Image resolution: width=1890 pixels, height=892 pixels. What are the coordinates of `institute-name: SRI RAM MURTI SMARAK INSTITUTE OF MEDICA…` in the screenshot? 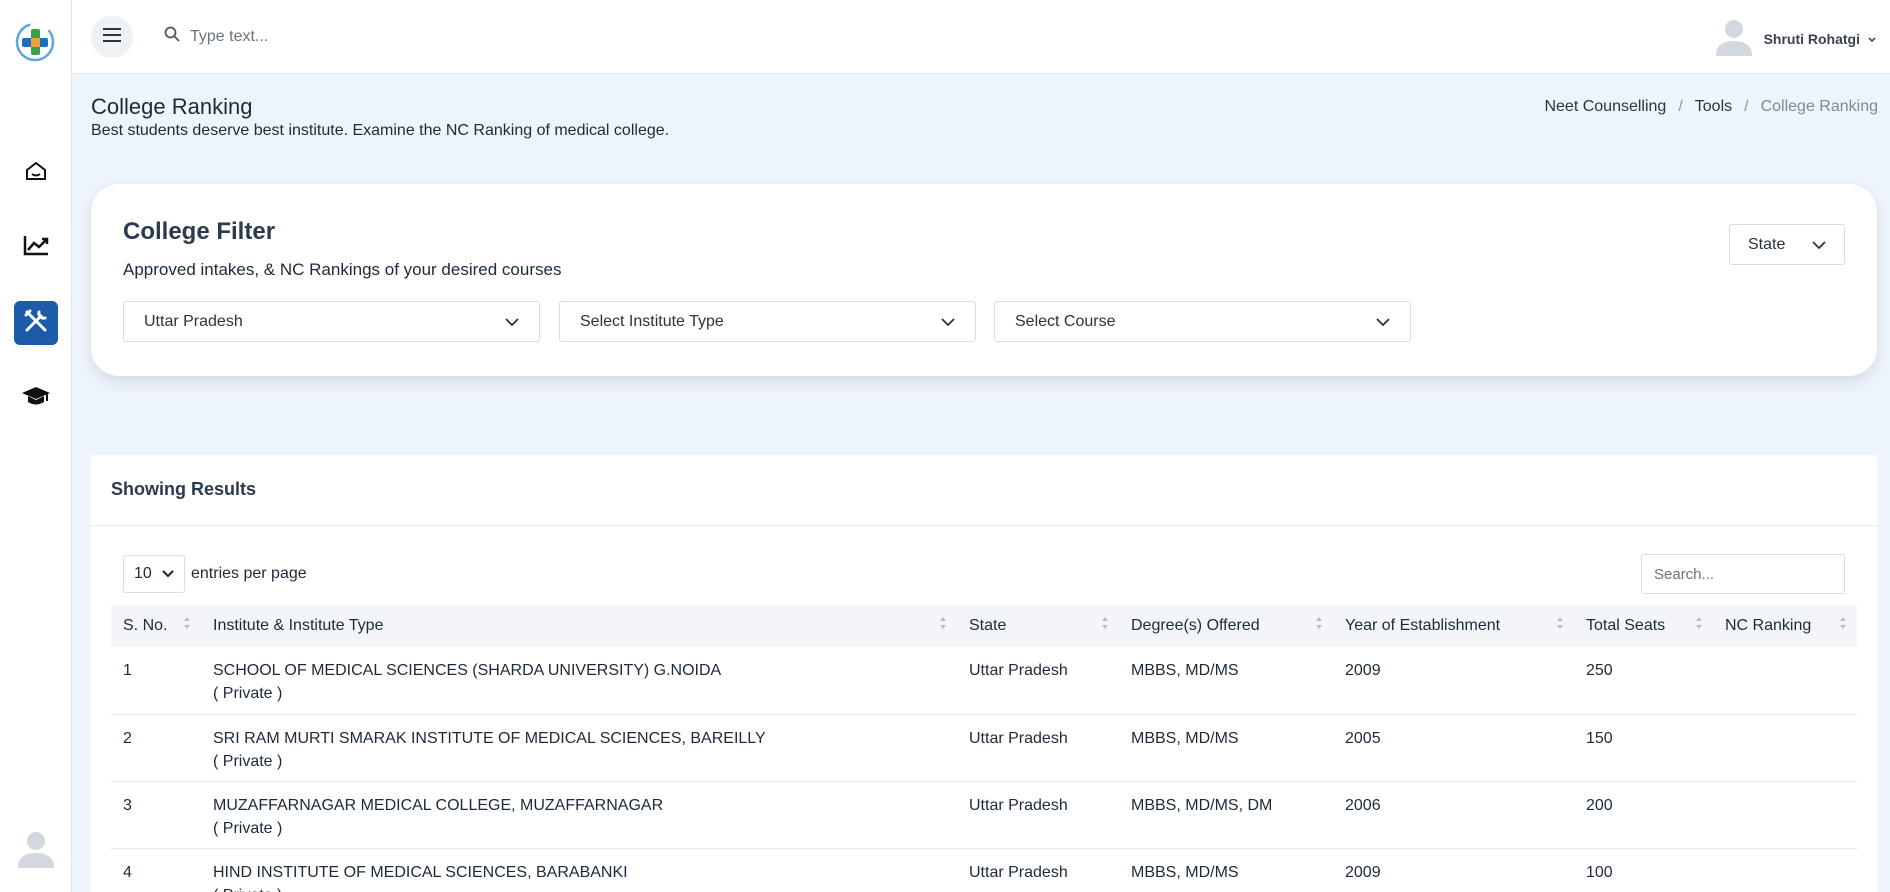 It's located at (579, 738).